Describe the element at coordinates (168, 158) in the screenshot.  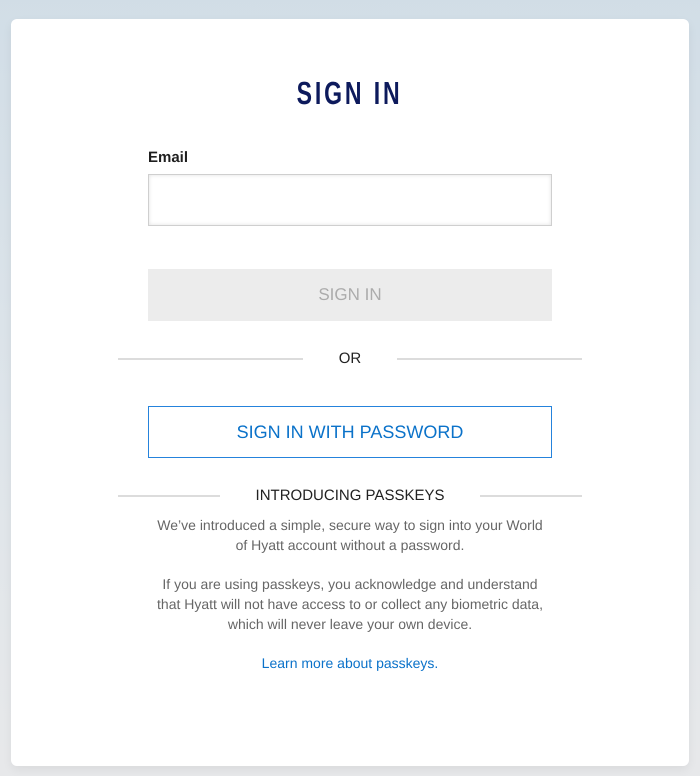
I see `email-label: Email` at that location.